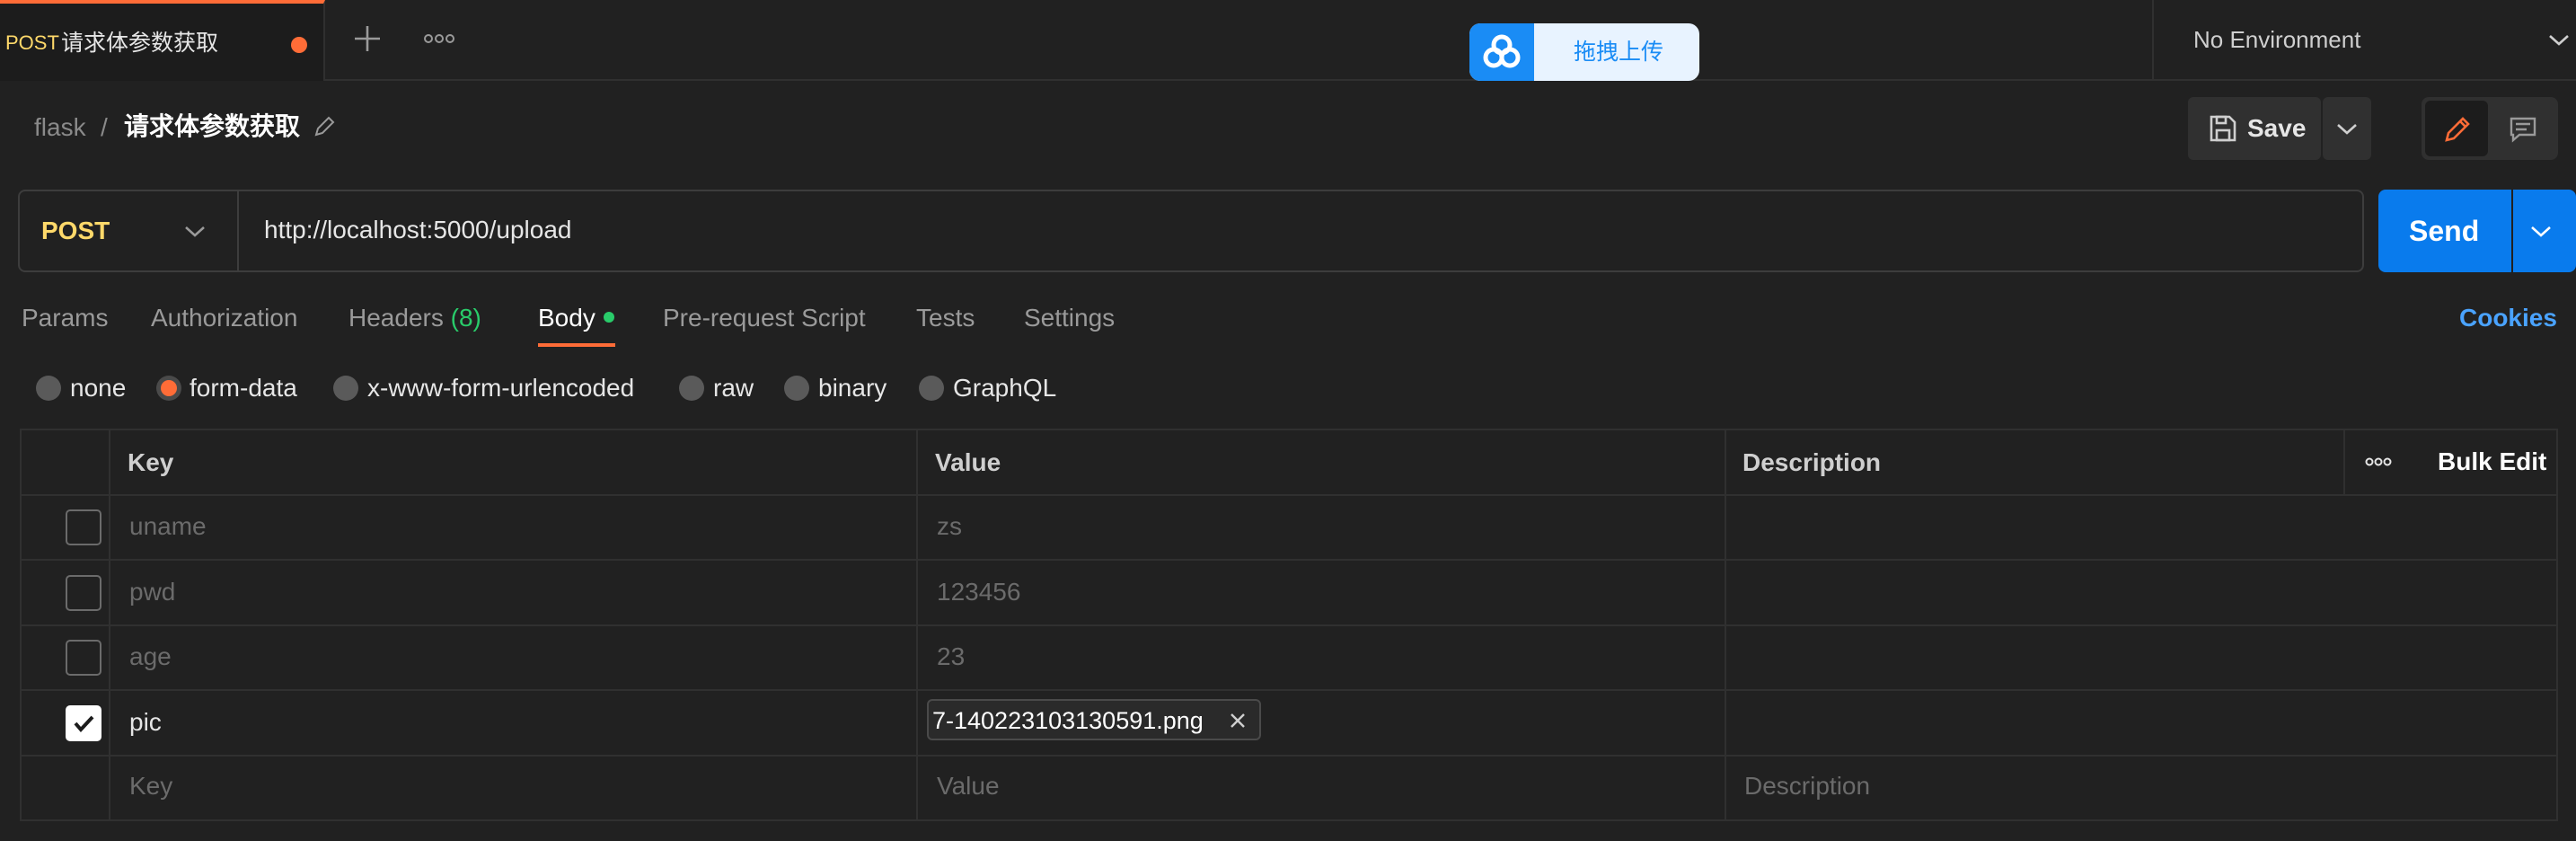 The image size is (2576, 841). Describe the element at coordinates (733, 388) in the screenshot. I see `radio-raw-label: raw` at that location.